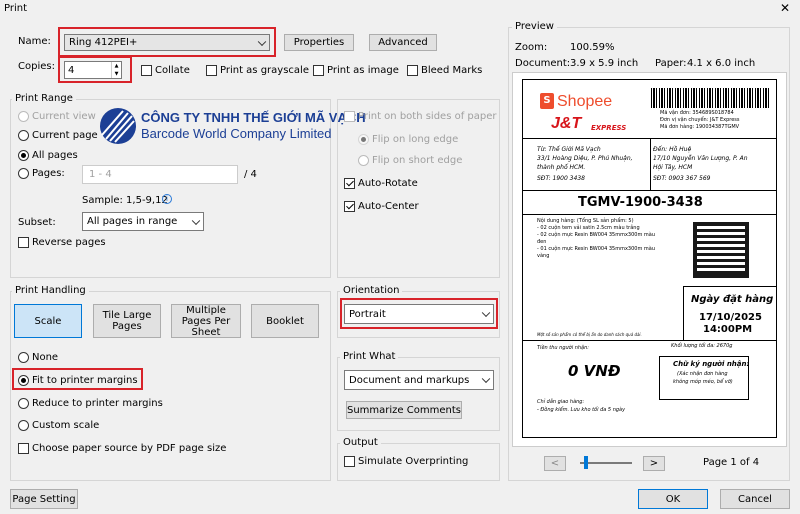 The height and width of the screenshot is (514, 800). What do you see at coordinates (349, 461) in the screenshot?
I see `overprint-checkbox` at bounding box center [349, 461].